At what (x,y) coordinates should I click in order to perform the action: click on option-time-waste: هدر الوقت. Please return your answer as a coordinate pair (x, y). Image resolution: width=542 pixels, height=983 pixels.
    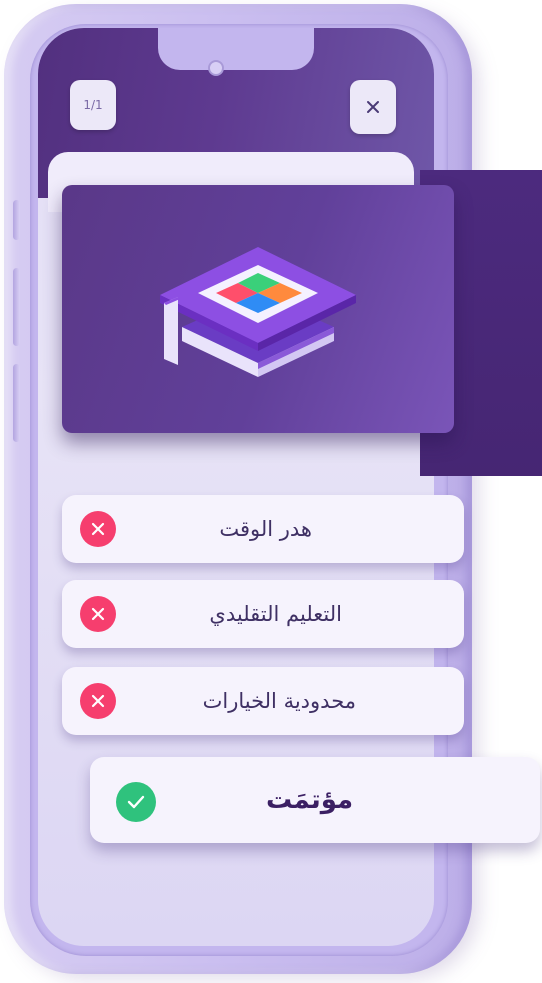
    Looking at the image, I should click on (263, 529).